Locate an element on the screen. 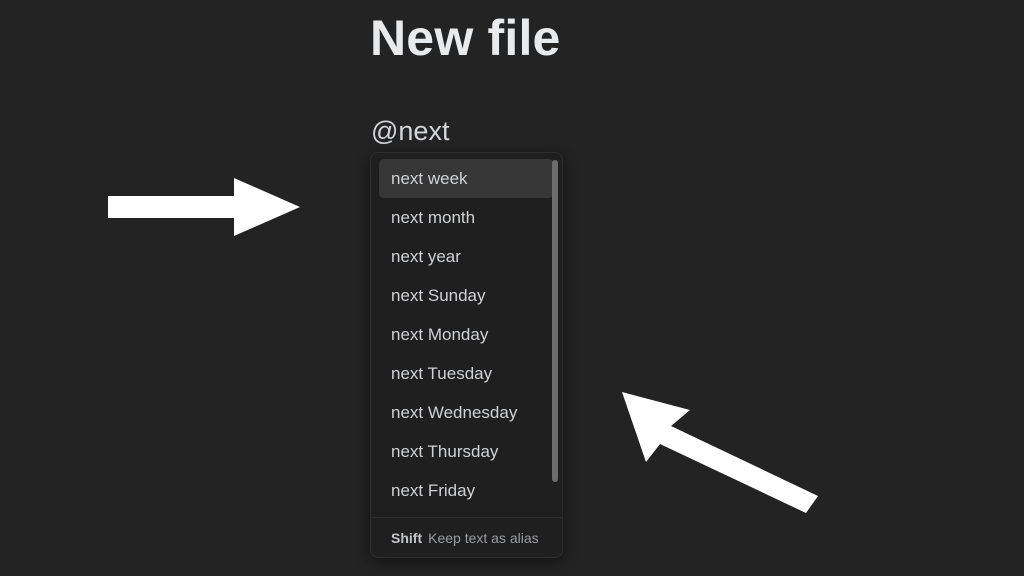  suggestion-item-next-month: next month is located at coordinates (466, 217).